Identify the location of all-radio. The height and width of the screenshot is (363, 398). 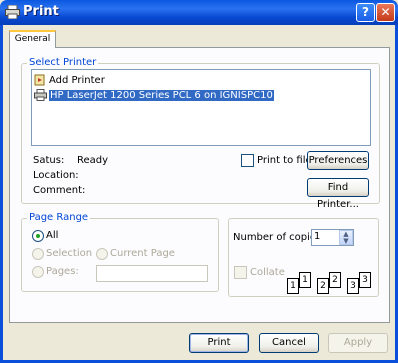
(38, 236).